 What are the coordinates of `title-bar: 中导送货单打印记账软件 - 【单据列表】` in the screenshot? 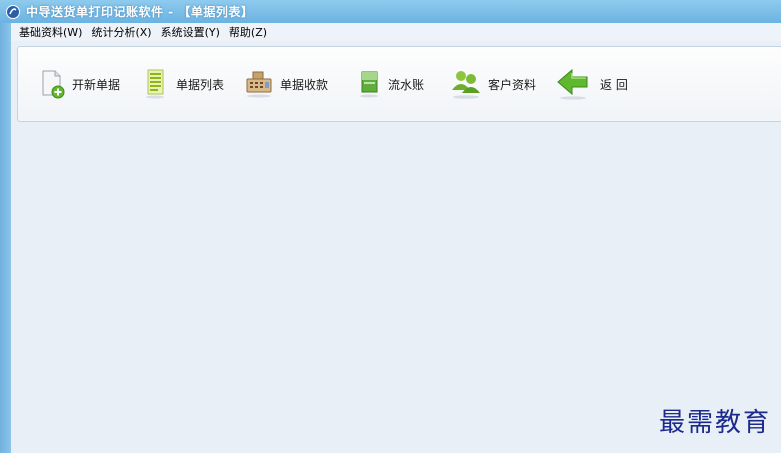 It's located at (390, 11).